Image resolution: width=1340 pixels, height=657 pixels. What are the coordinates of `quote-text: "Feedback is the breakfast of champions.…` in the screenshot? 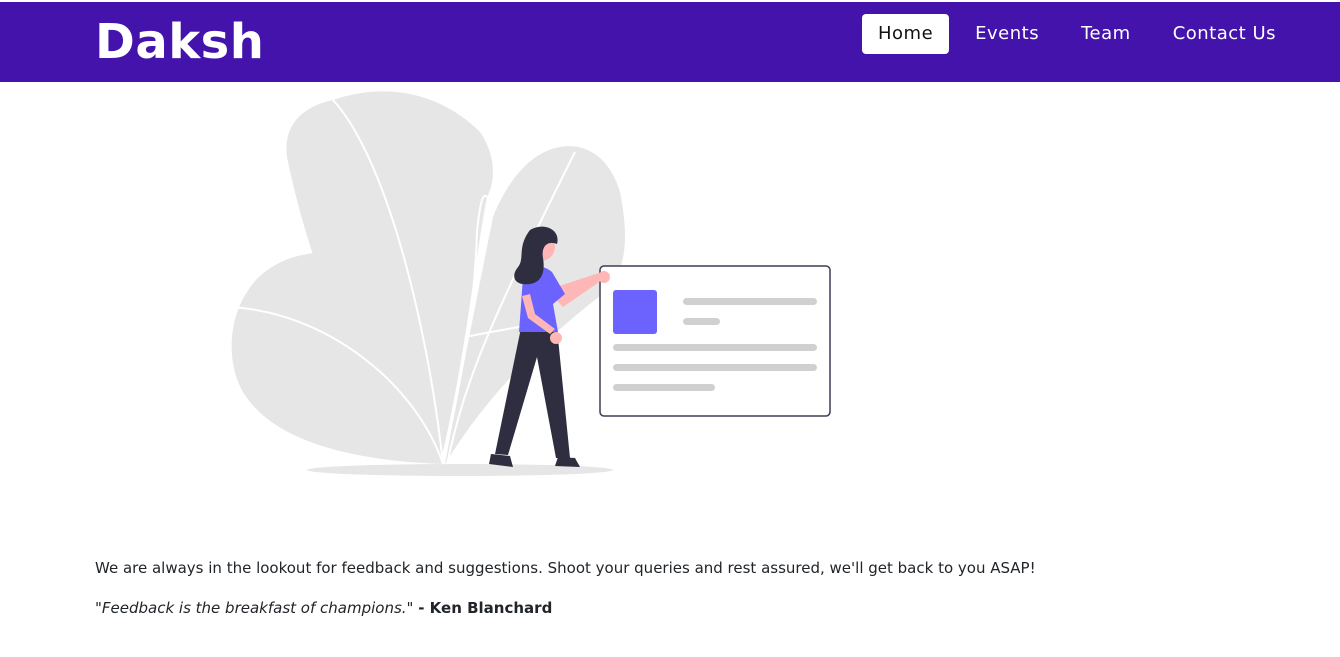 It's located at (254, 608).